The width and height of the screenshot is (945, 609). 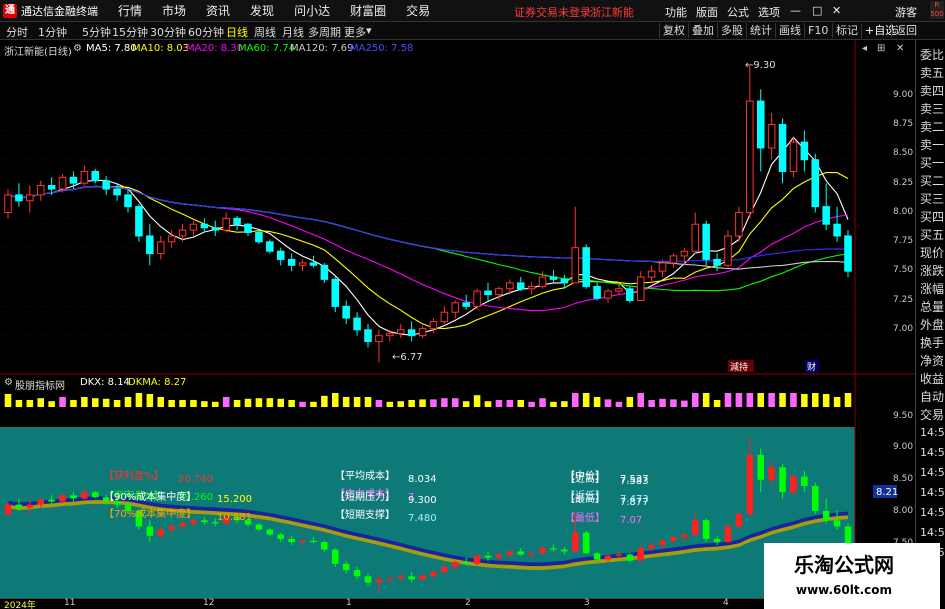 What do you see at coordinates (70, 603) in the screenshot?
I see `date-label-nov: 11` at bounding box center [70, 603].